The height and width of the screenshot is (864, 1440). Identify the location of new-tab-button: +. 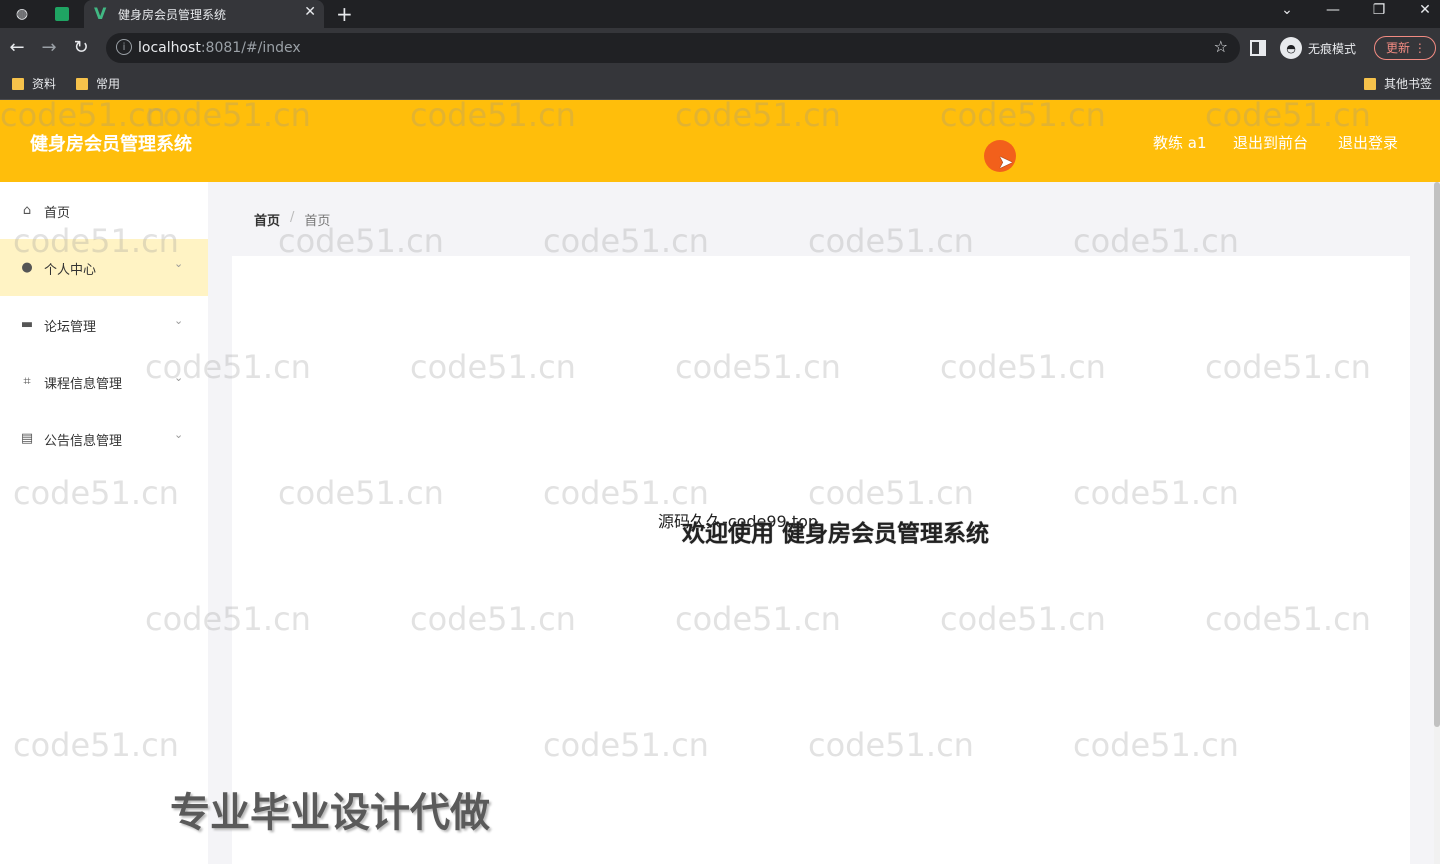
(344, 14).